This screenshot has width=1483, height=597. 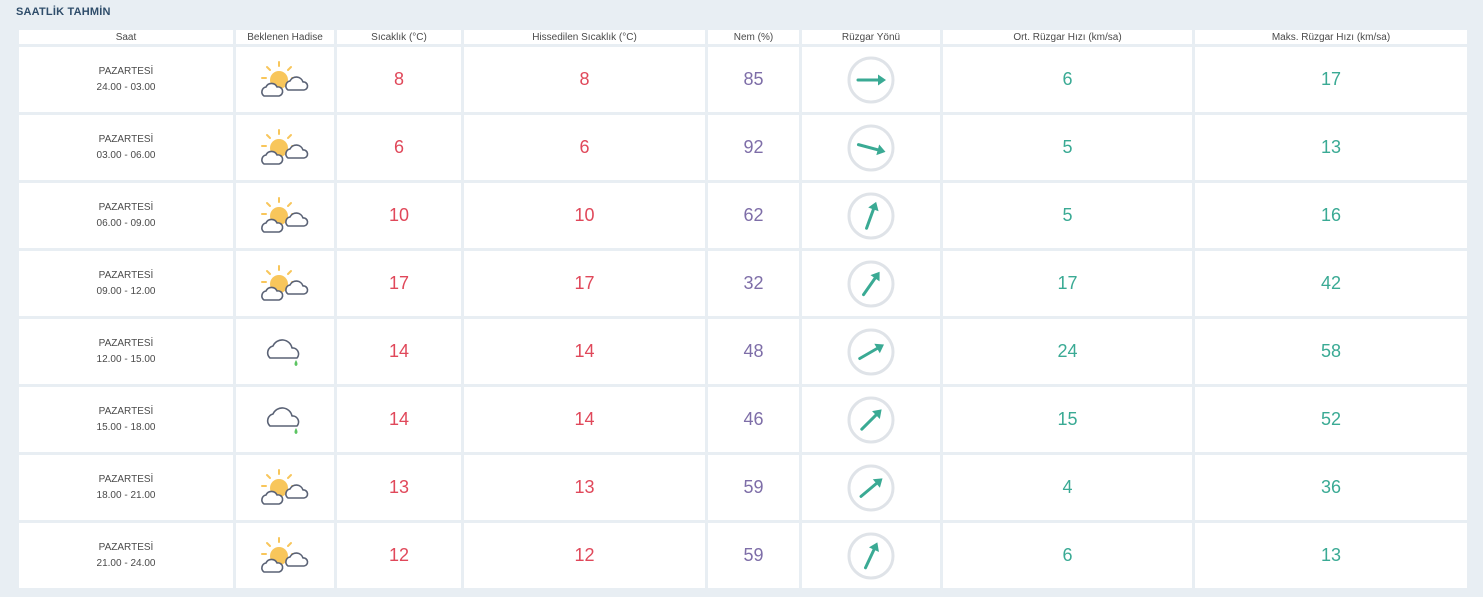 I want to click on feels-like-cell: 17, so click(x=584, y=283).